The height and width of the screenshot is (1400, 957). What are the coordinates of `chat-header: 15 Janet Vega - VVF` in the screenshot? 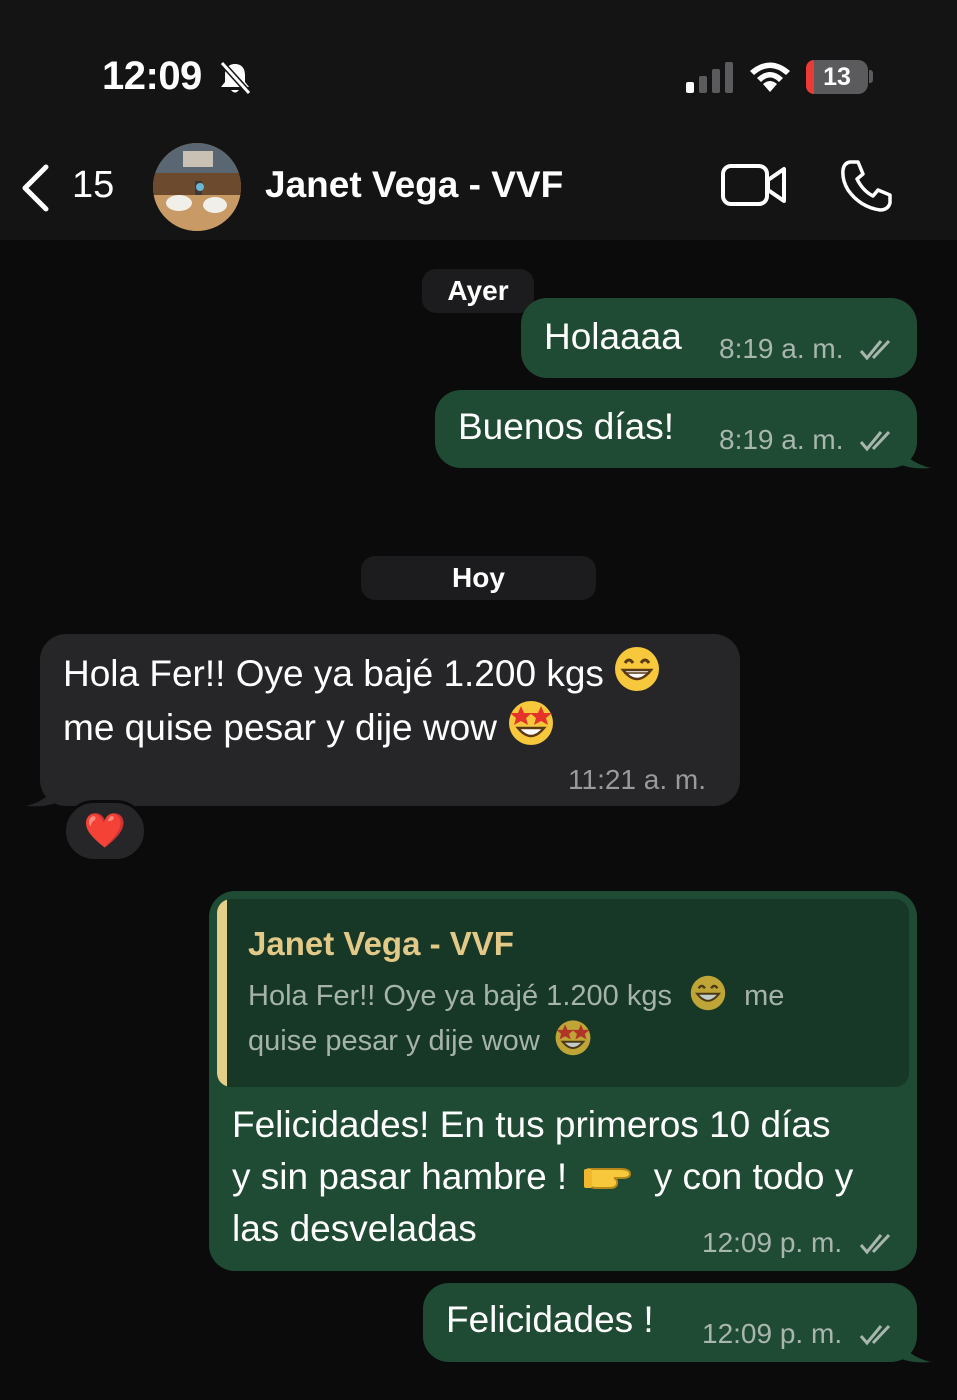 It's located at (478, 190).